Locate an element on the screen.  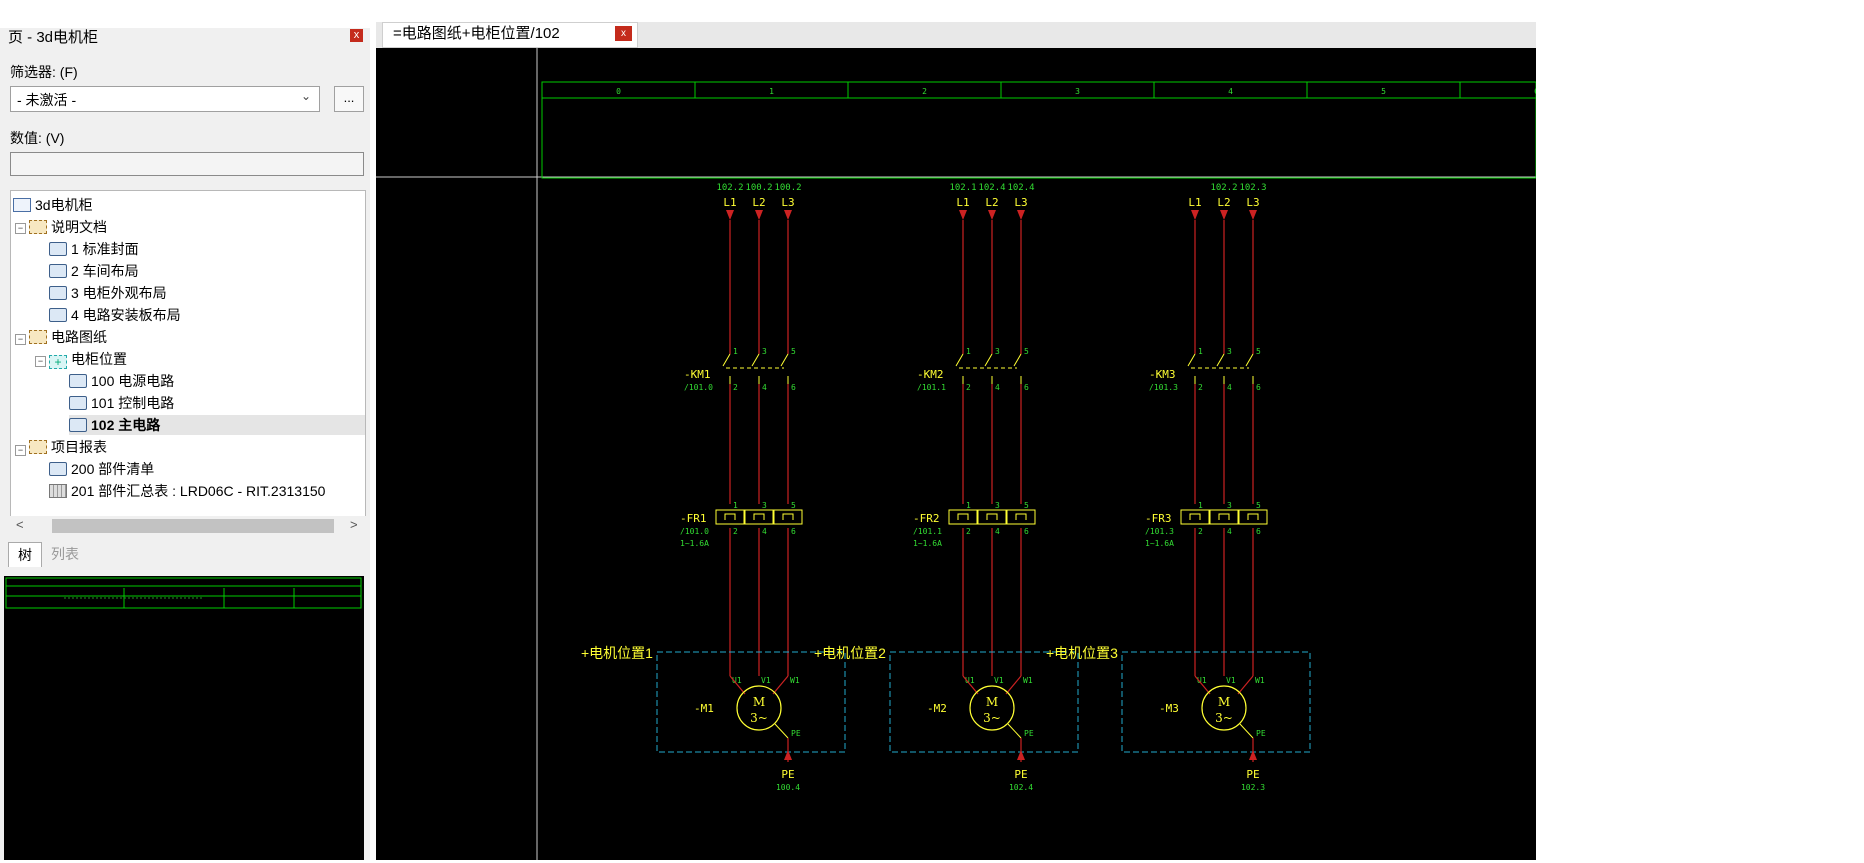
tree-item-folder: 说明文档 is located at coordinates (68, 227).